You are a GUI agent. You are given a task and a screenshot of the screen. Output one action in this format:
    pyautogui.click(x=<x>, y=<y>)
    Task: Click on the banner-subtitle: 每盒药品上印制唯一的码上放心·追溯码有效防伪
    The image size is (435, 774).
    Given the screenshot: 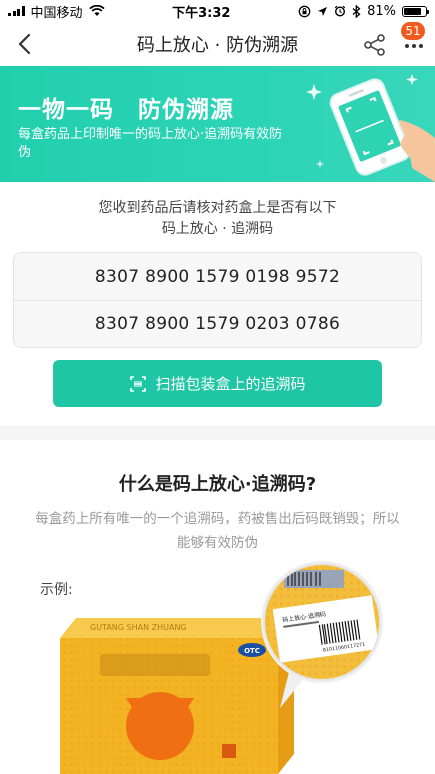 What is the action you would take?
    pyautogui.click(x=150, y=143)
    